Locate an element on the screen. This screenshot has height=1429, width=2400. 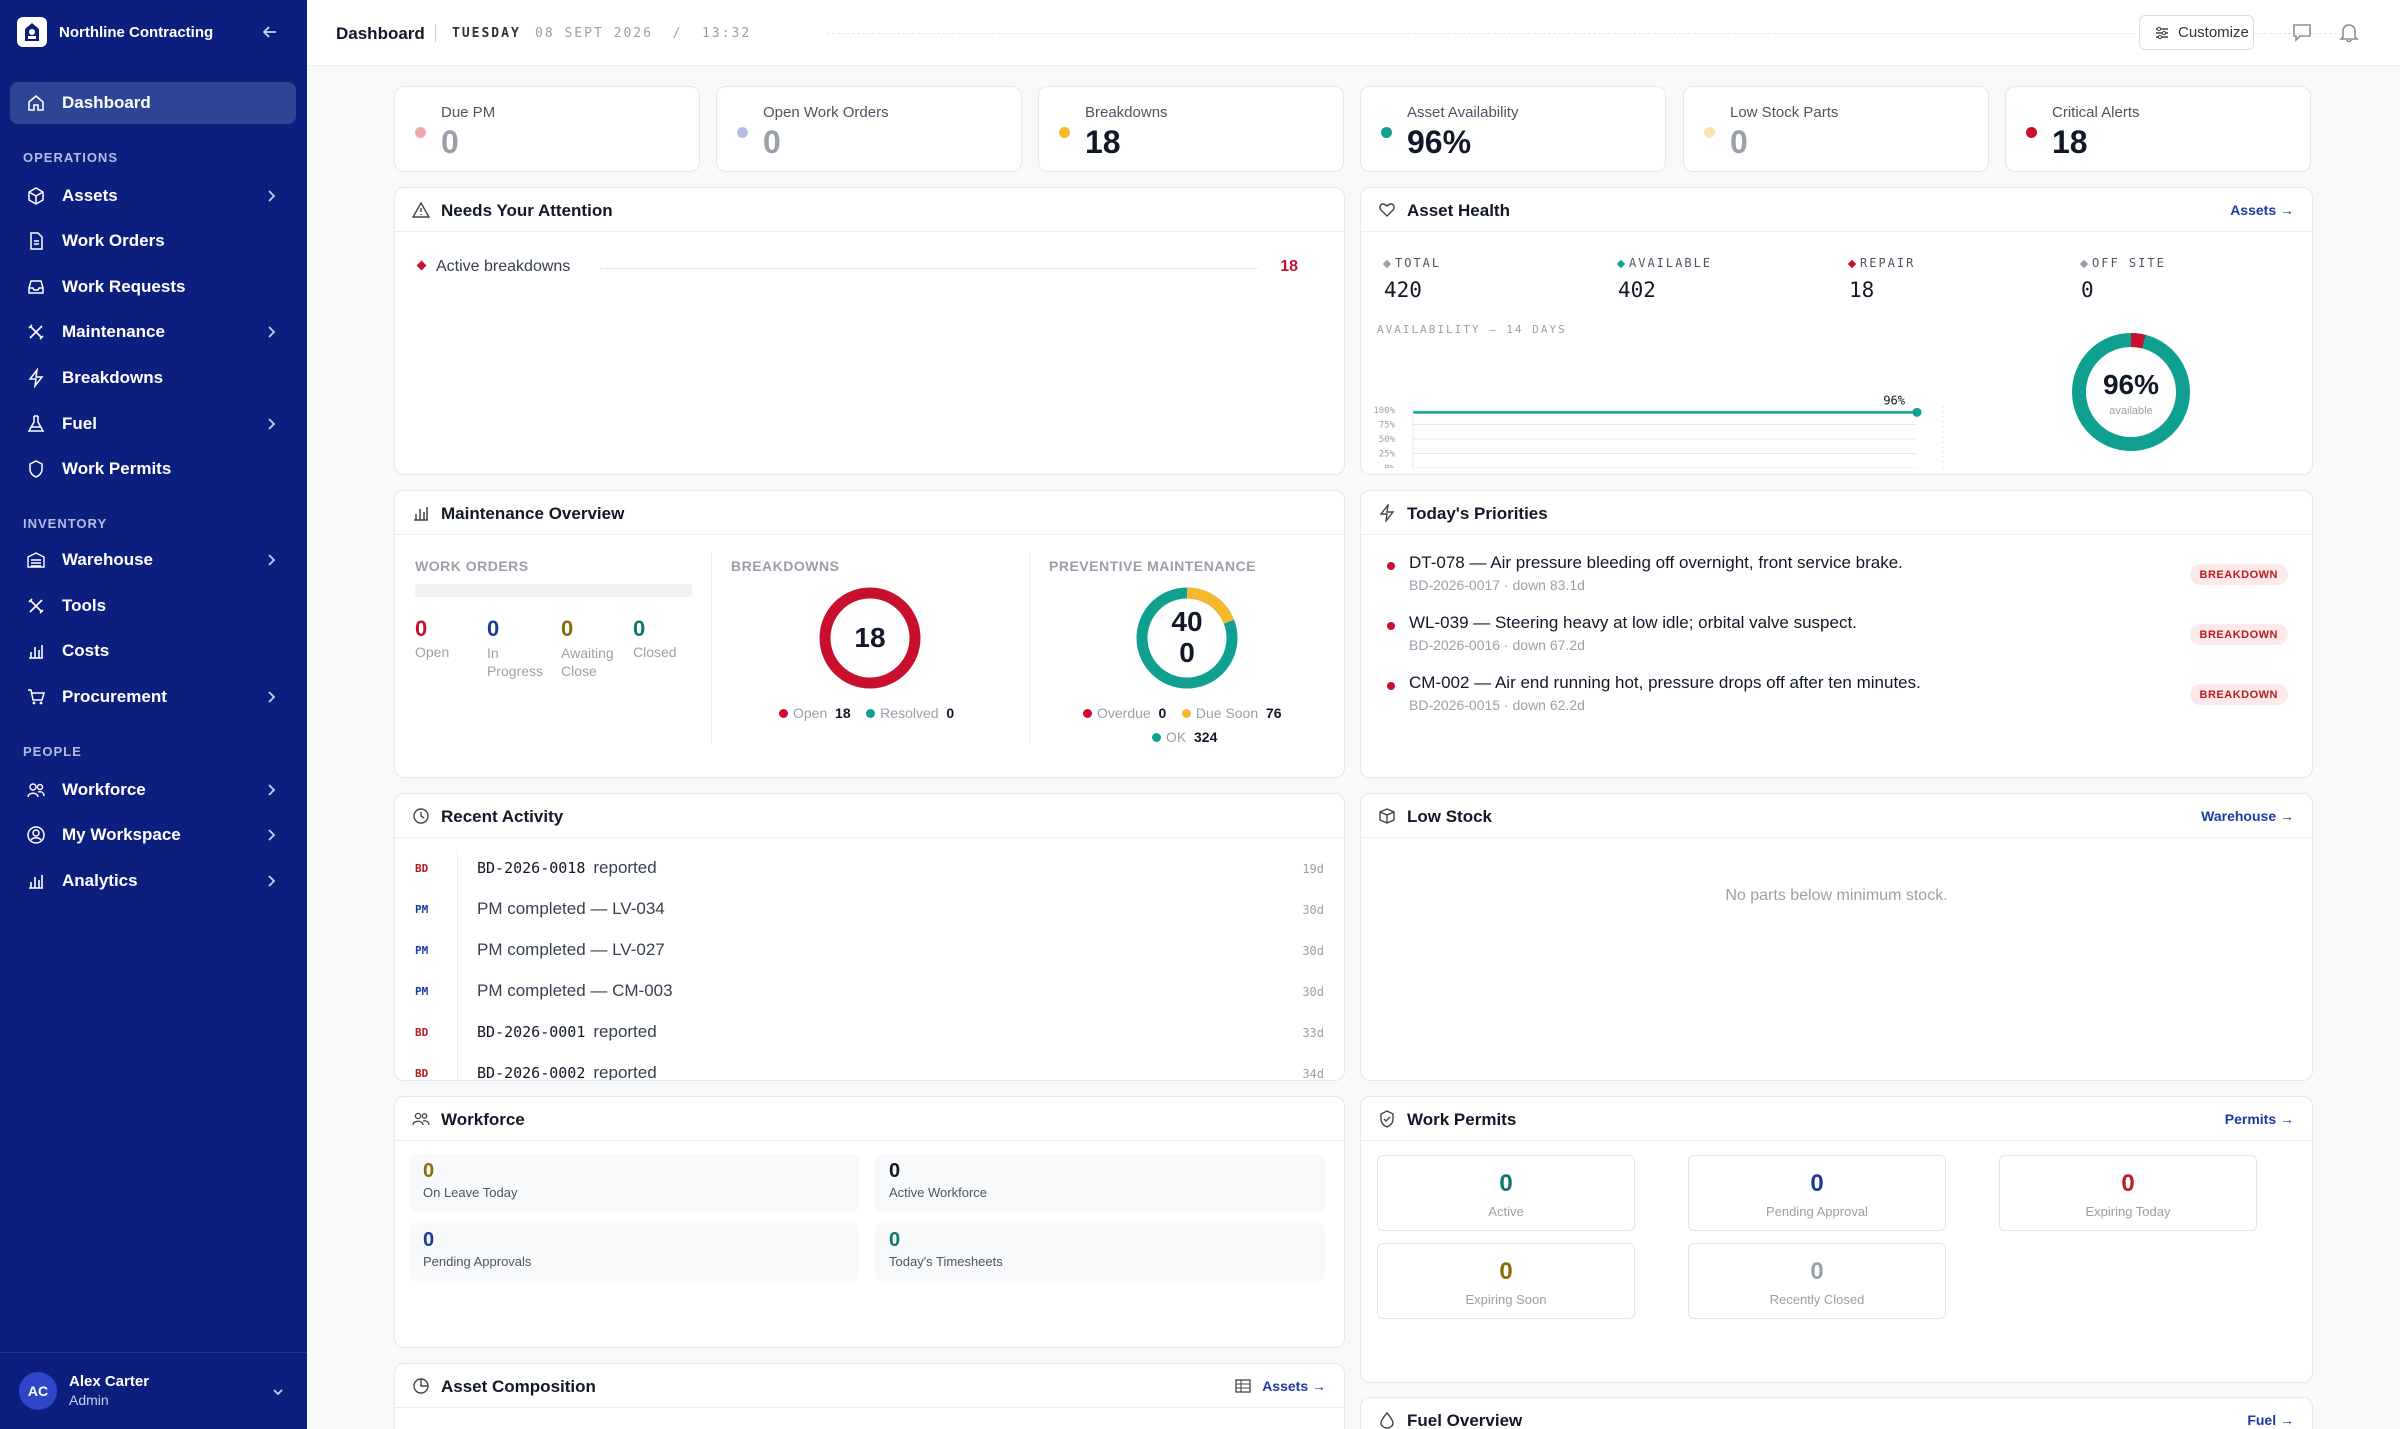
sidebar-item-warehouse: Warehouse is located at coordinates (153, 560).